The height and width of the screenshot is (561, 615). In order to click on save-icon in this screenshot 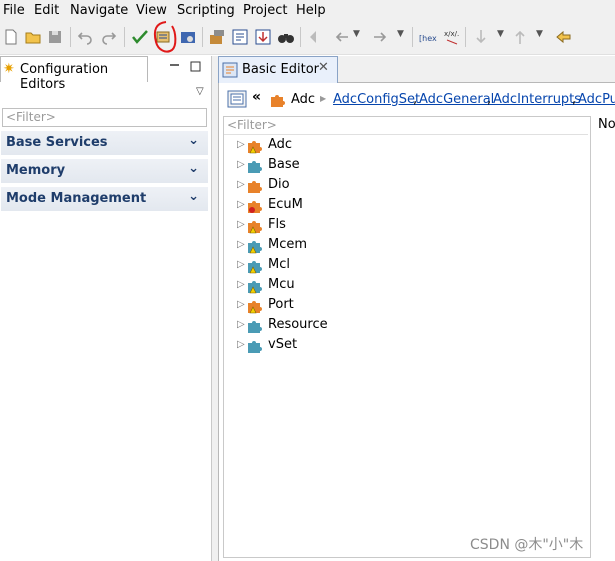, I will do `click(55, 37)`.